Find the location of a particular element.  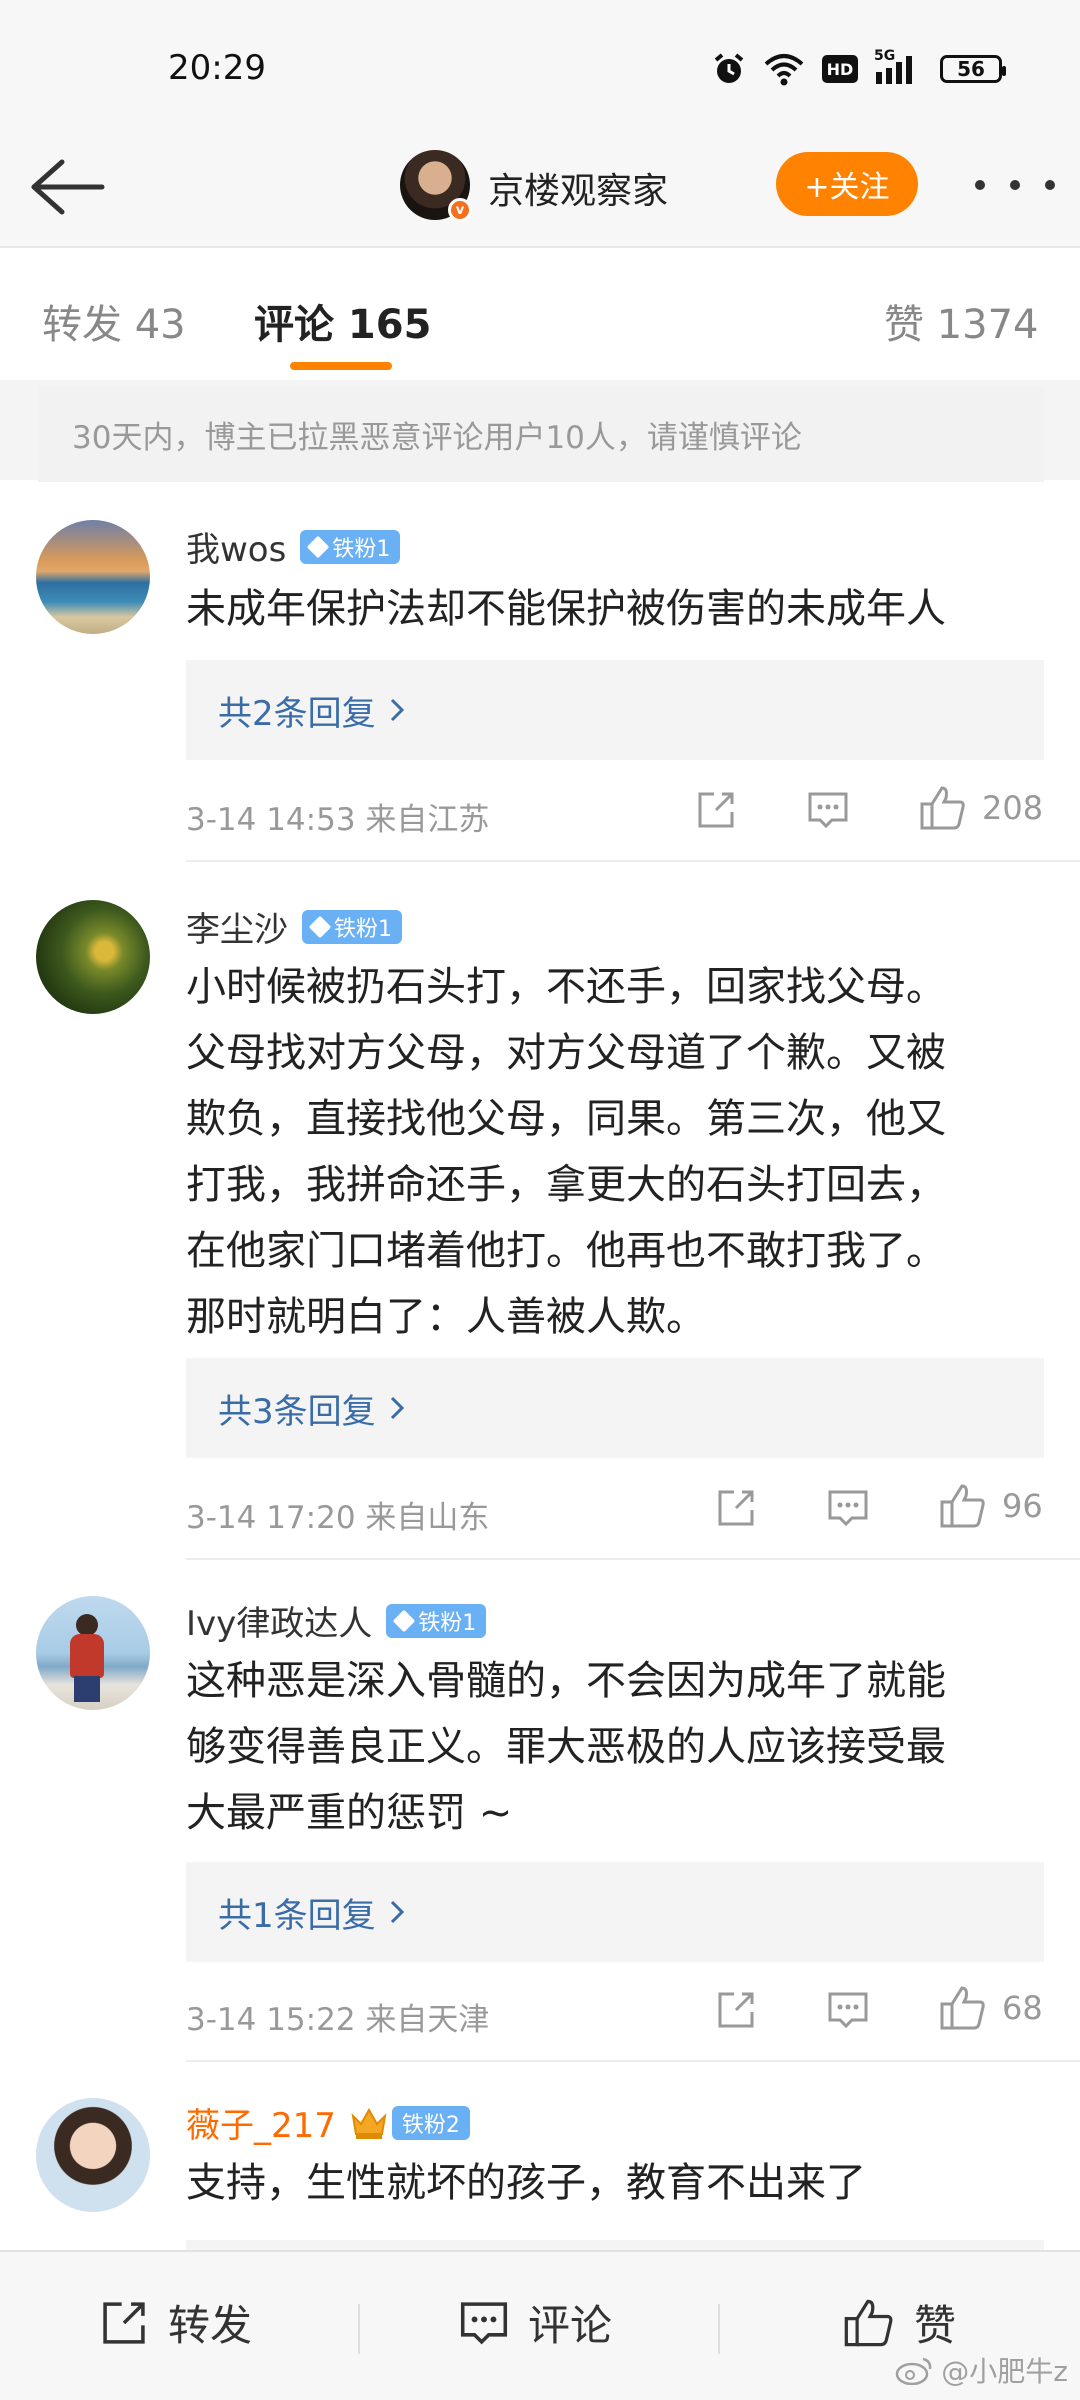

comment-line: 这种恶是深入骨髓的，不会因为成年了就能 is located at coordinates (566, 1681).